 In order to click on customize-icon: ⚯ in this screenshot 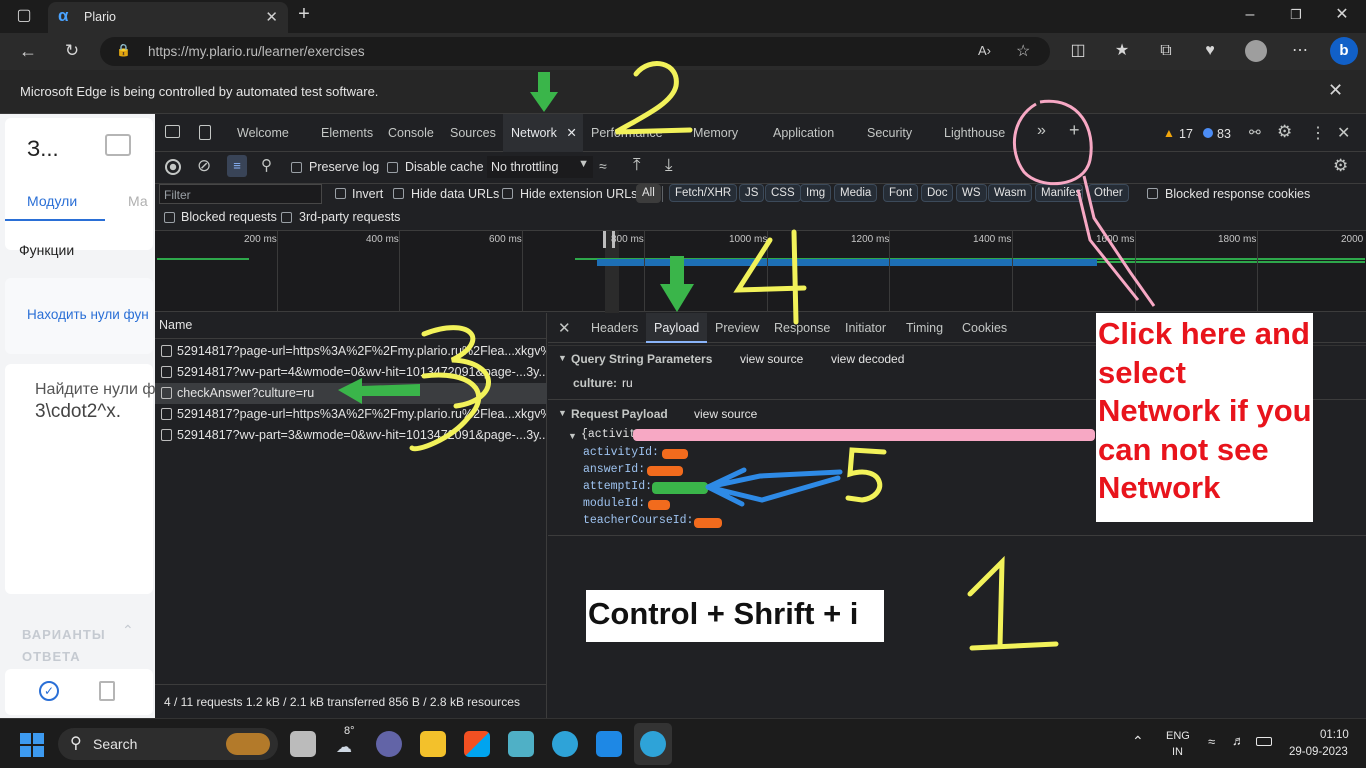, I will do `click(1255, 132)`.